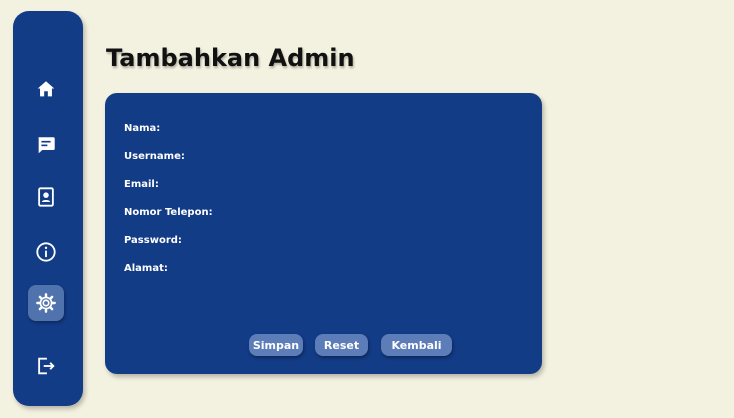 Image resolution: width=734 pixels, height=418 pixels. I want to click on logout-icon, so click(46, 366).